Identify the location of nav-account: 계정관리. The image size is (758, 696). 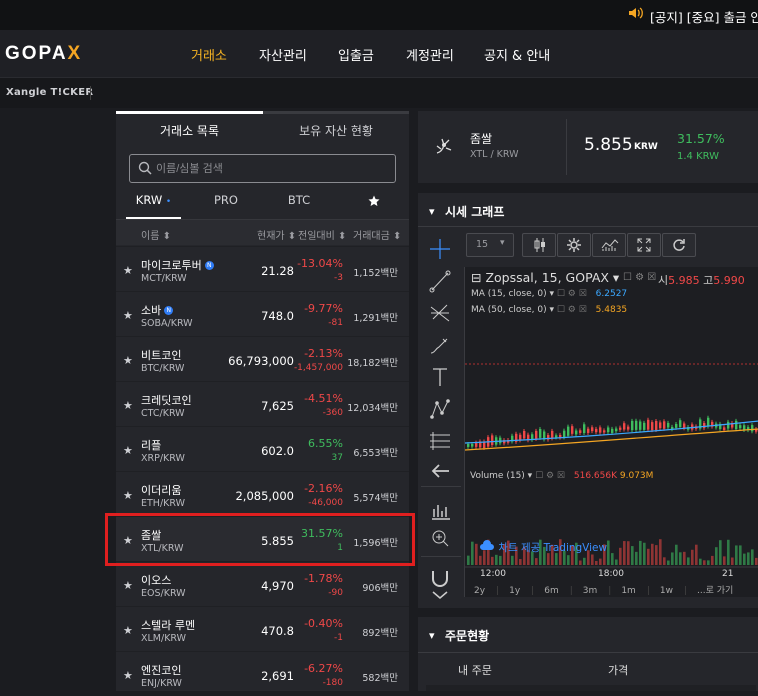
(430, 54).